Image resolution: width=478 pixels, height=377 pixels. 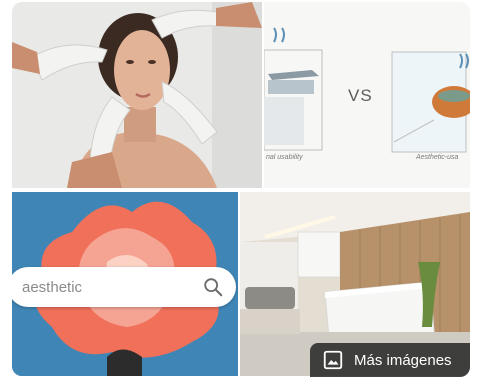 I want to click on search-bar-graphic: aesthetic, so click(x=124, y=287).